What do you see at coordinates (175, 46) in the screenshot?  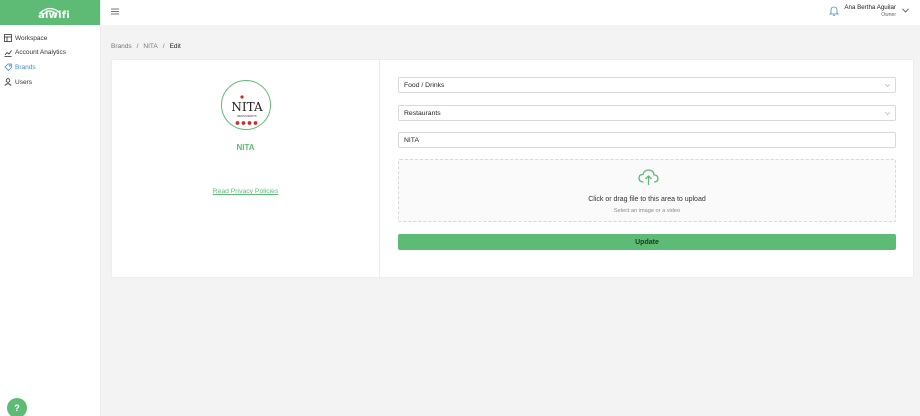 I see `breadcrumb-edit: Edit` at bounding box center [175, 46].